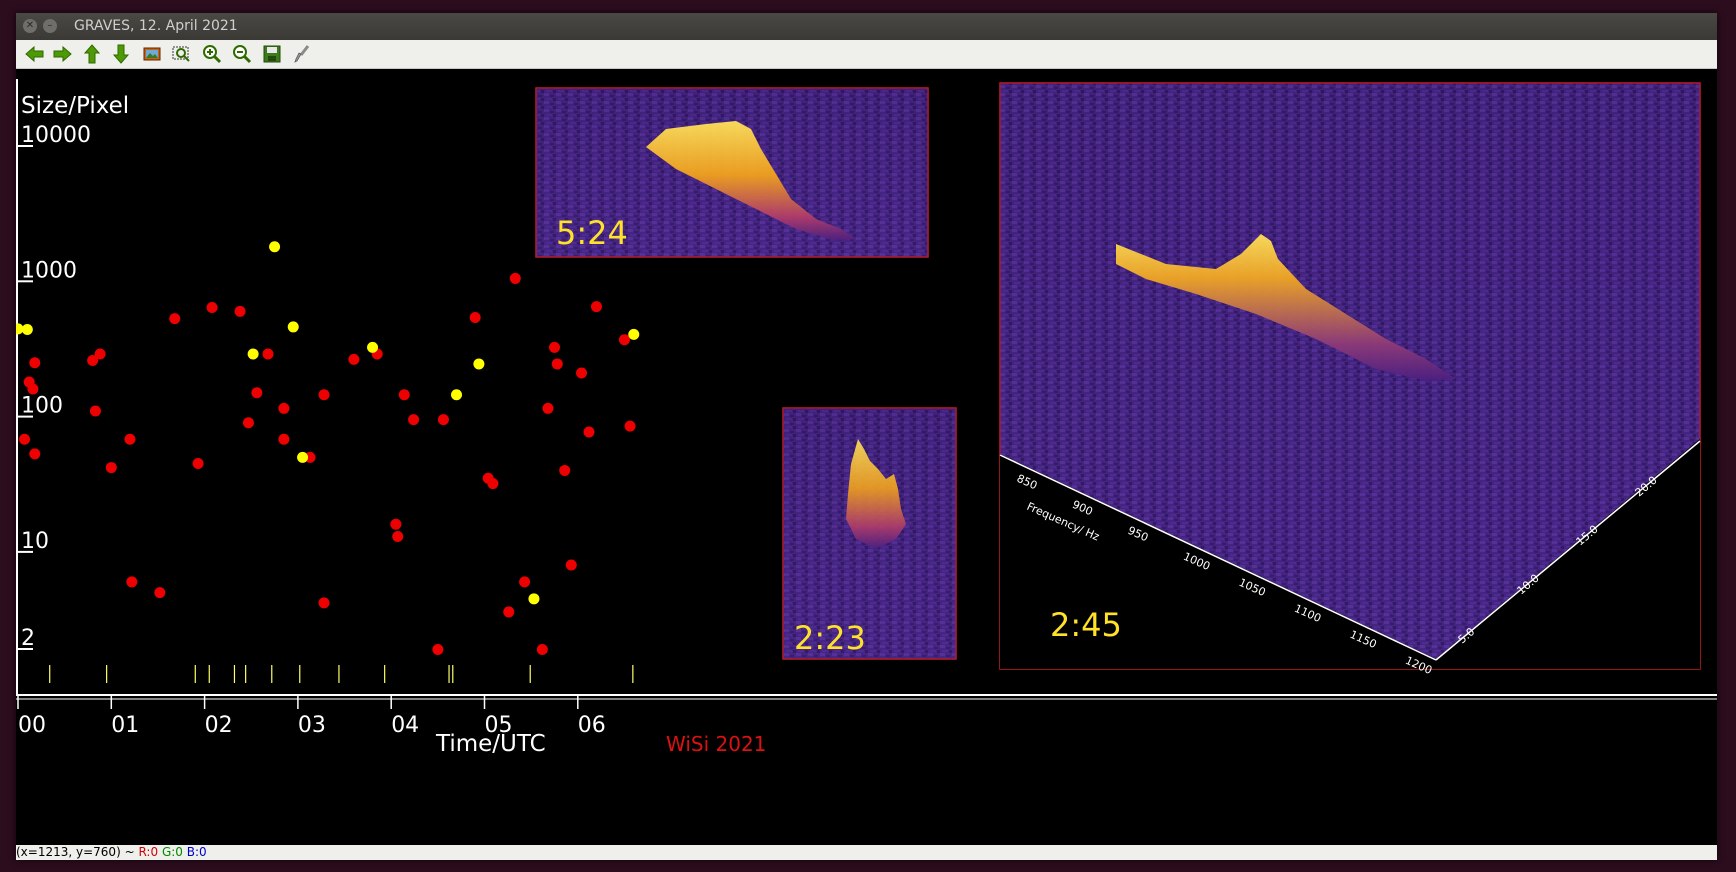  Describe the element at coordinates (1086, 625) in the screenshot. I see `inset-time-label: 2:45` at that location.